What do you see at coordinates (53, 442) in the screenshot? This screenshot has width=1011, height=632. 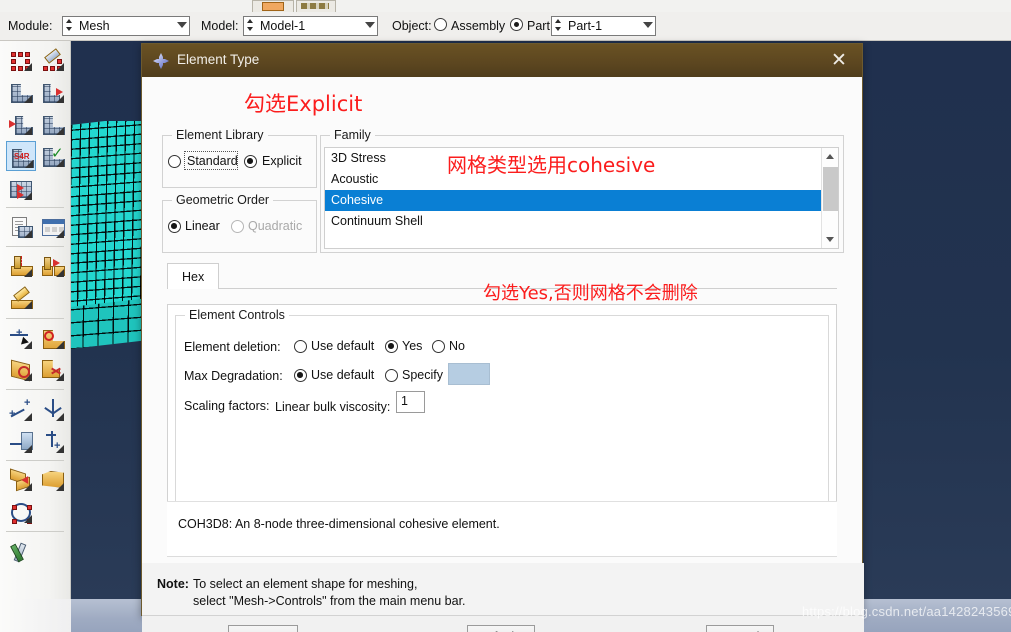 I see `edit-mesh-icon: +` at bounding box center [53, 442].